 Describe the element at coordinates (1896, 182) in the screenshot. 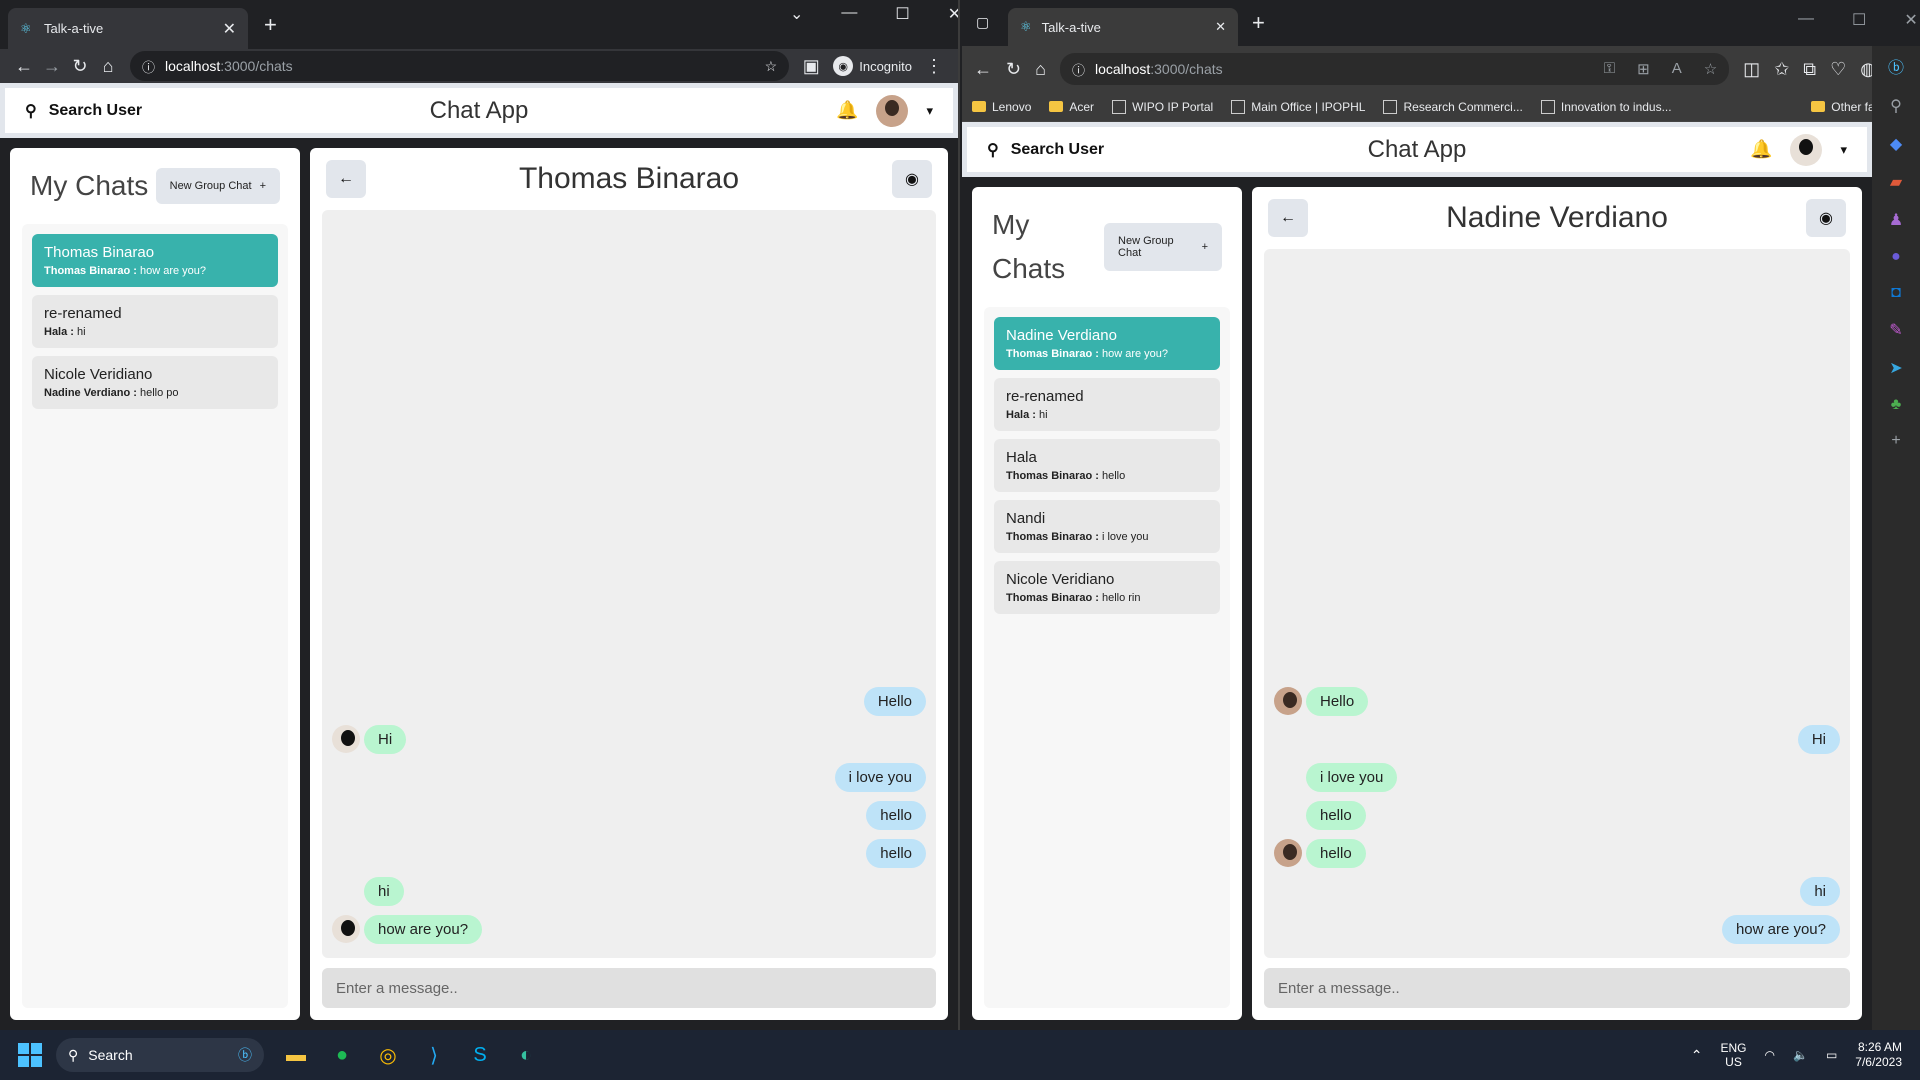

I see `toolbox-icon: ▰` at that location.